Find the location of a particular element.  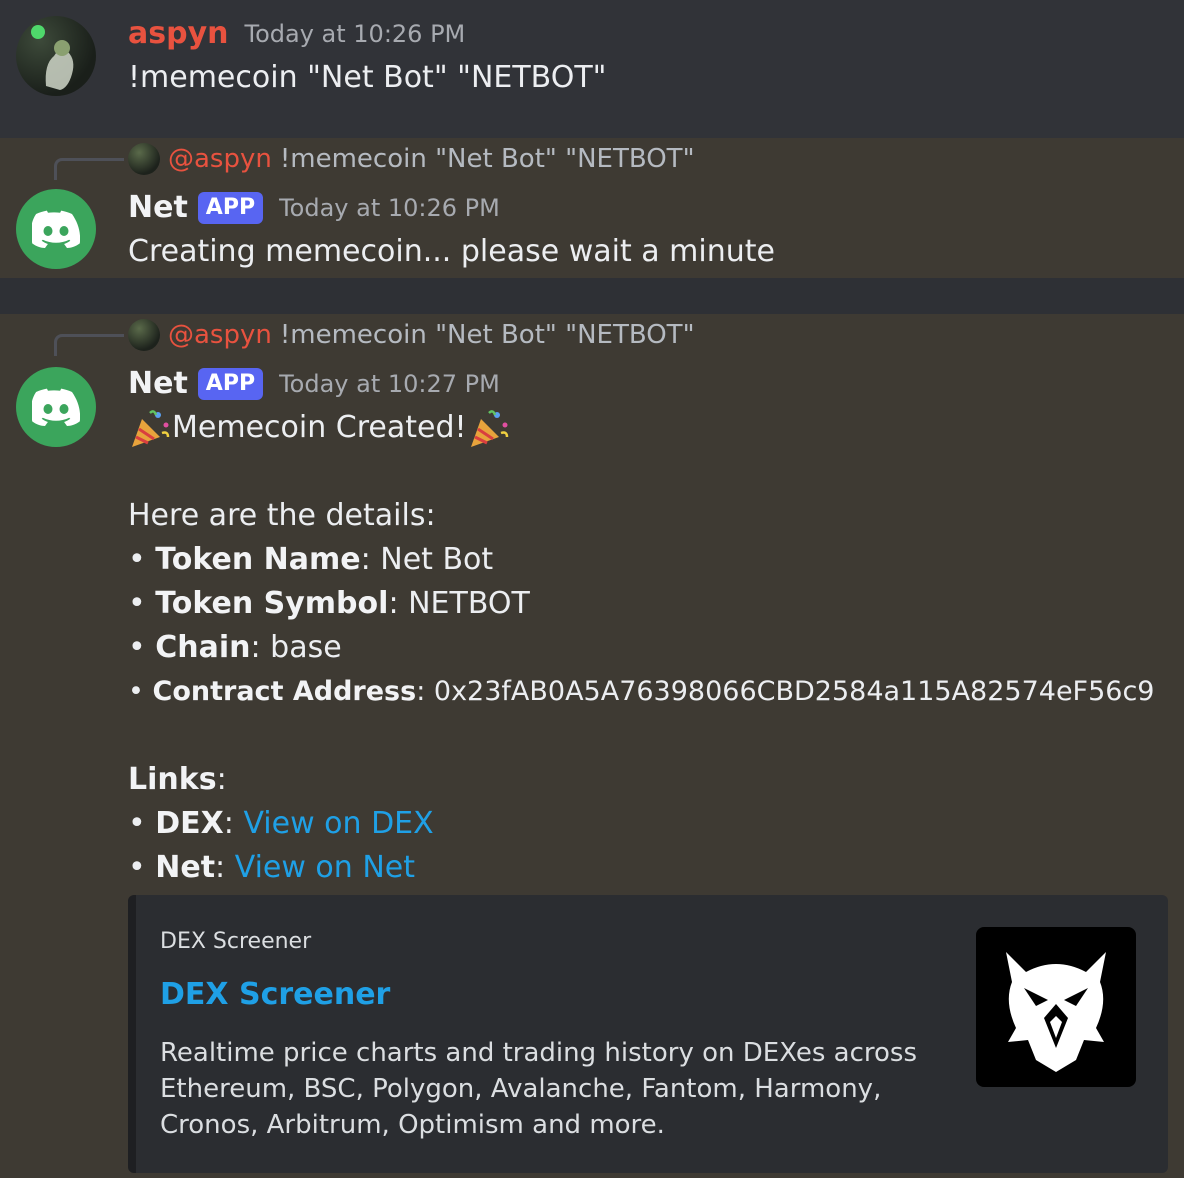

link-label: Net is located at coordinates (185, 867).